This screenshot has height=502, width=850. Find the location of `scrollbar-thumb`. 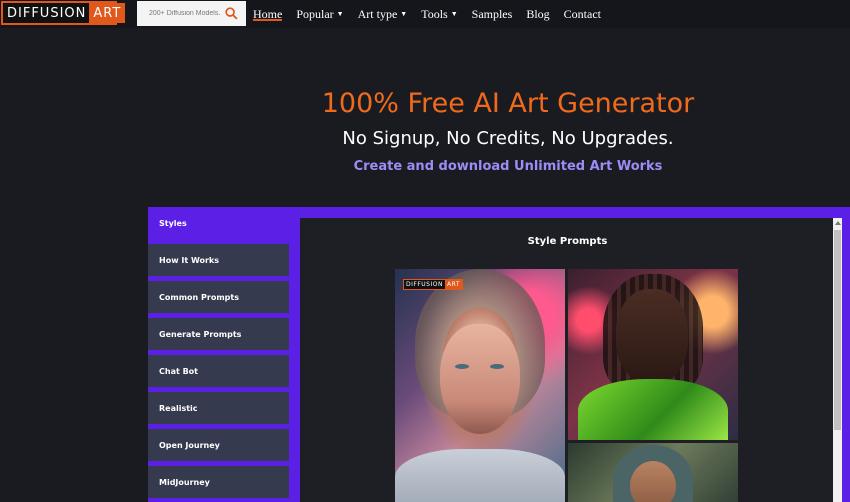

scrollbar-thumb is located at coordinates (837, 330).